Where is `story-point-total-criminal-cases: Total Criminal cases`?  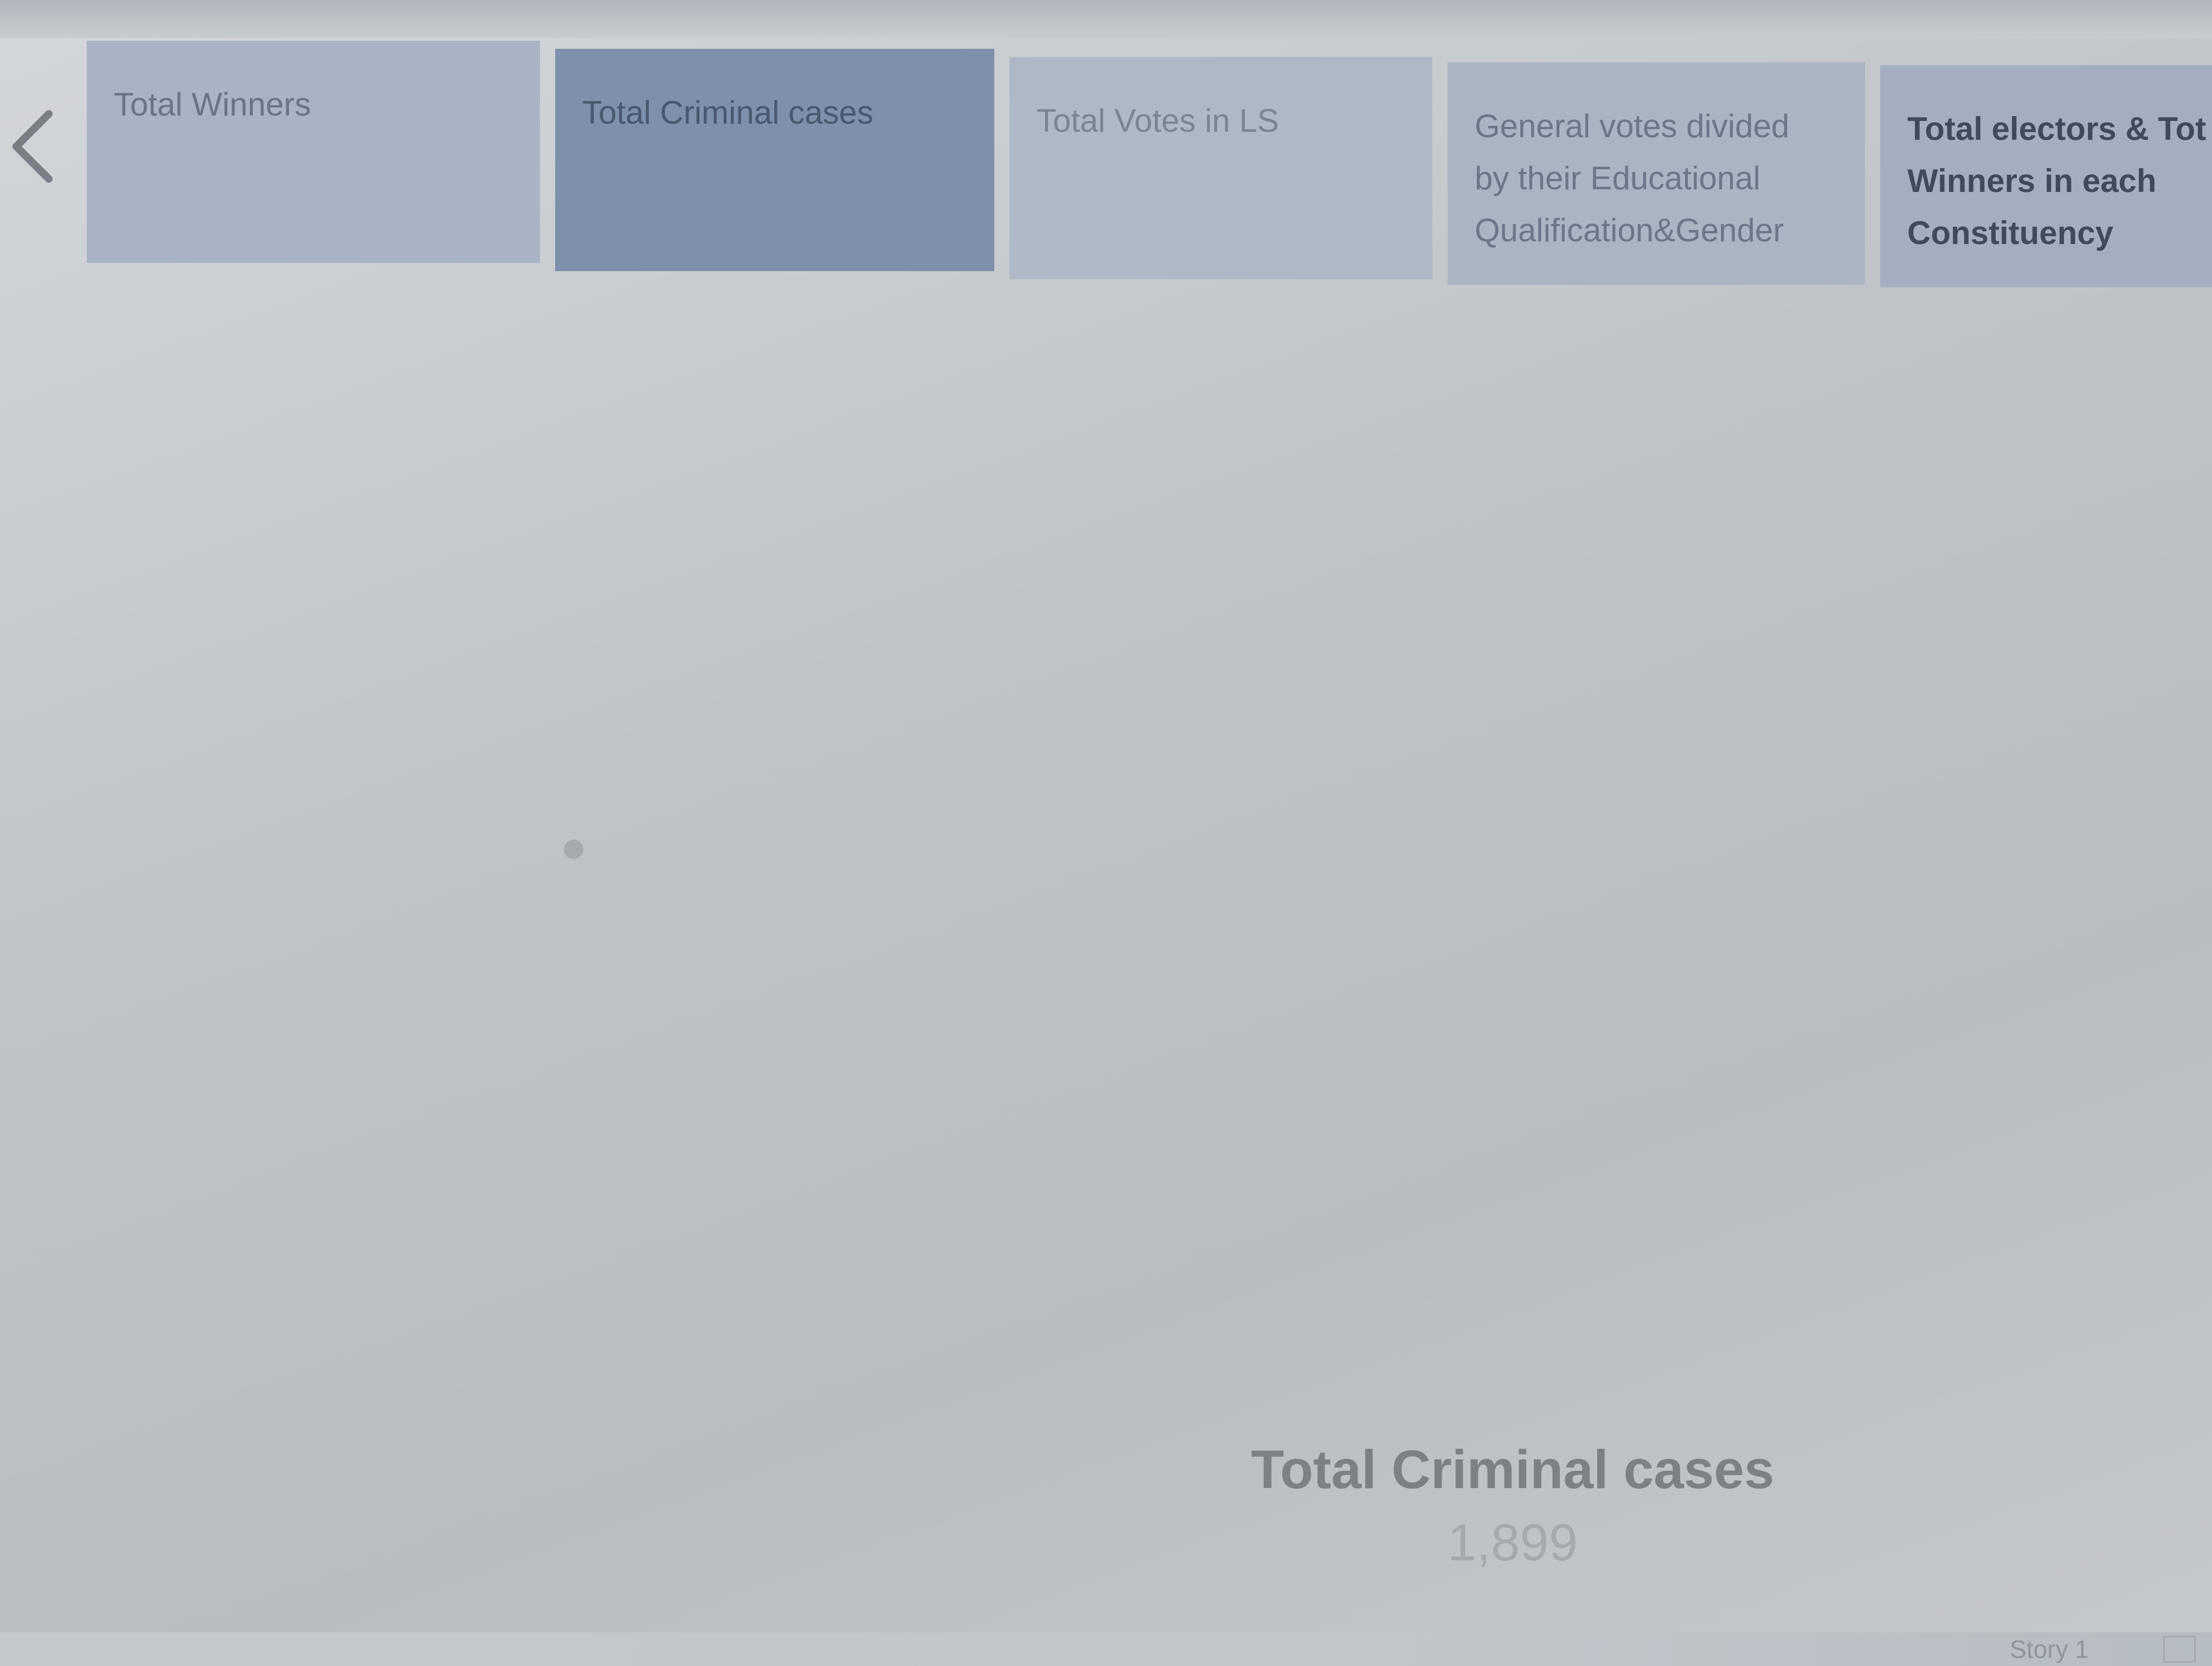 story-point-total-criminal-cases: Total Criminal cases is located at coordinates (774, 160).